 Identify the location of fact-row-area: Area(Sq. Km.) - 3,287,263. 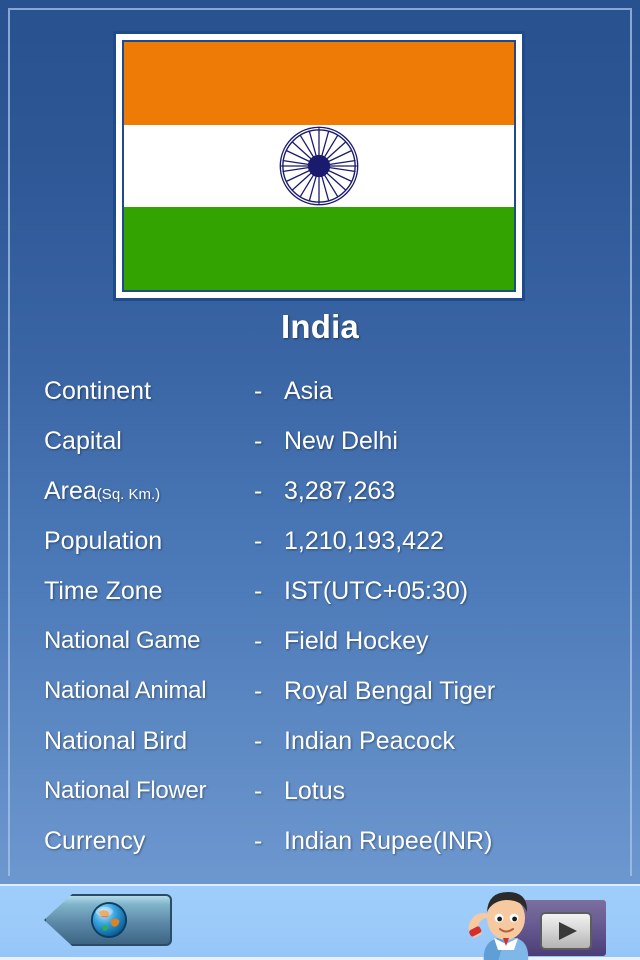
(320, 491).